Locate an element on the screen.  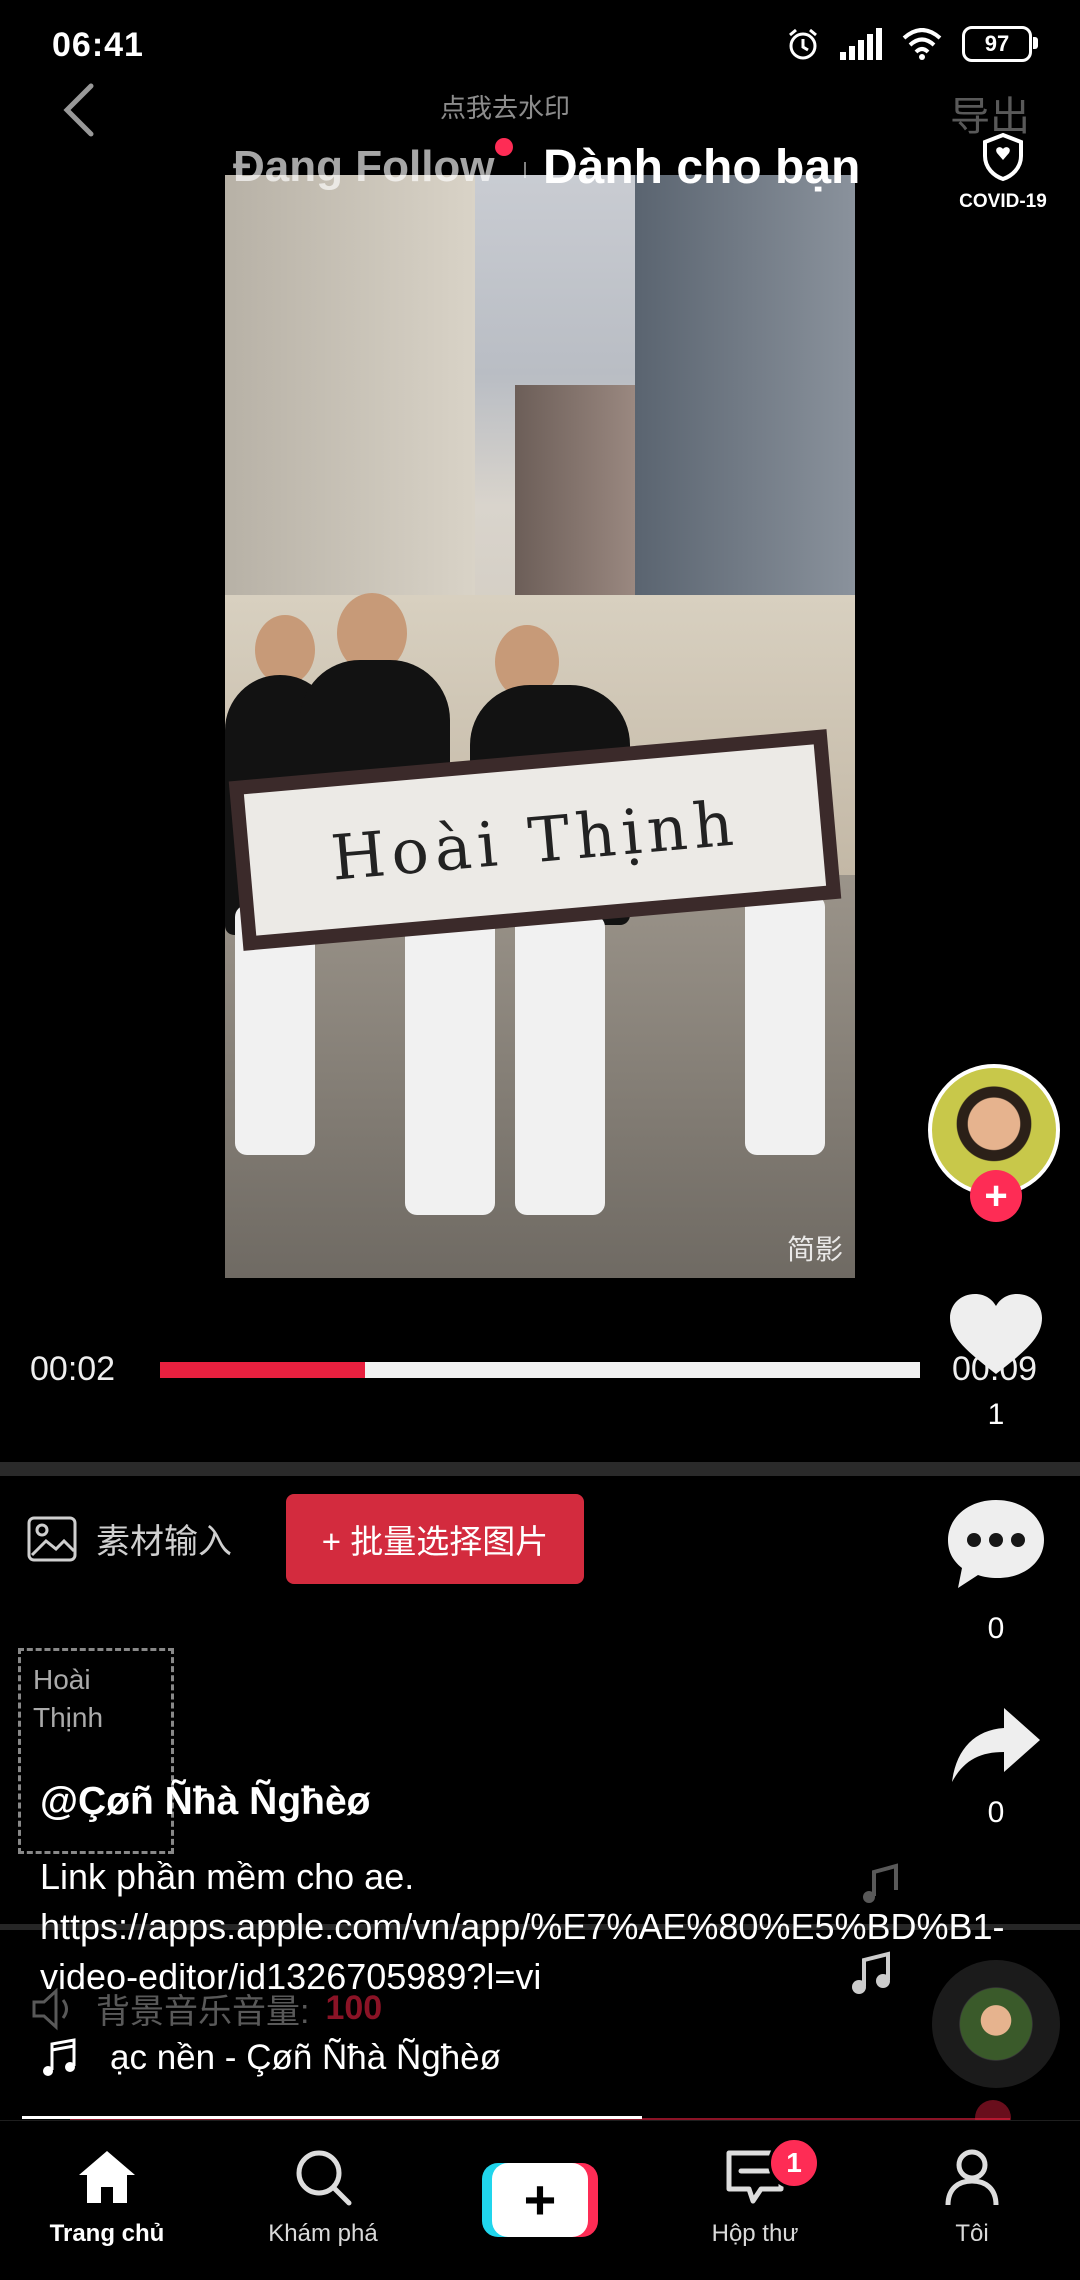
preview-line: Thịnh is located at coordinates (68, 1717).